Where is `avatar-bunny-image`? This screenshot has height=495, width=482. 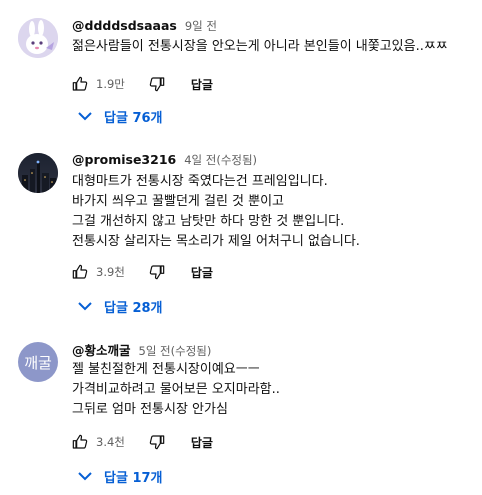
avatar-bunny-image is located at coordinates (38, 38).